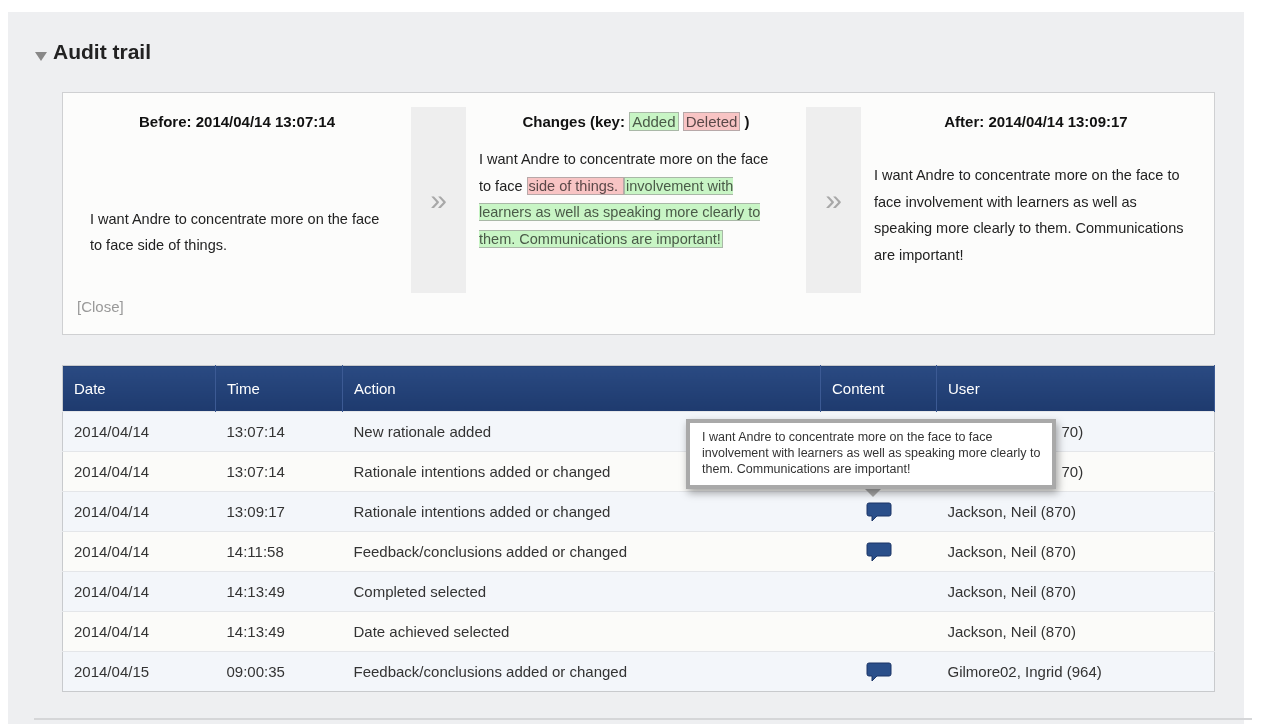 The height and width of the screenshot is (724, 1270). Describe the element at coordinates (279, 388) in the screenshot. I see `column-header: Time` at that location.